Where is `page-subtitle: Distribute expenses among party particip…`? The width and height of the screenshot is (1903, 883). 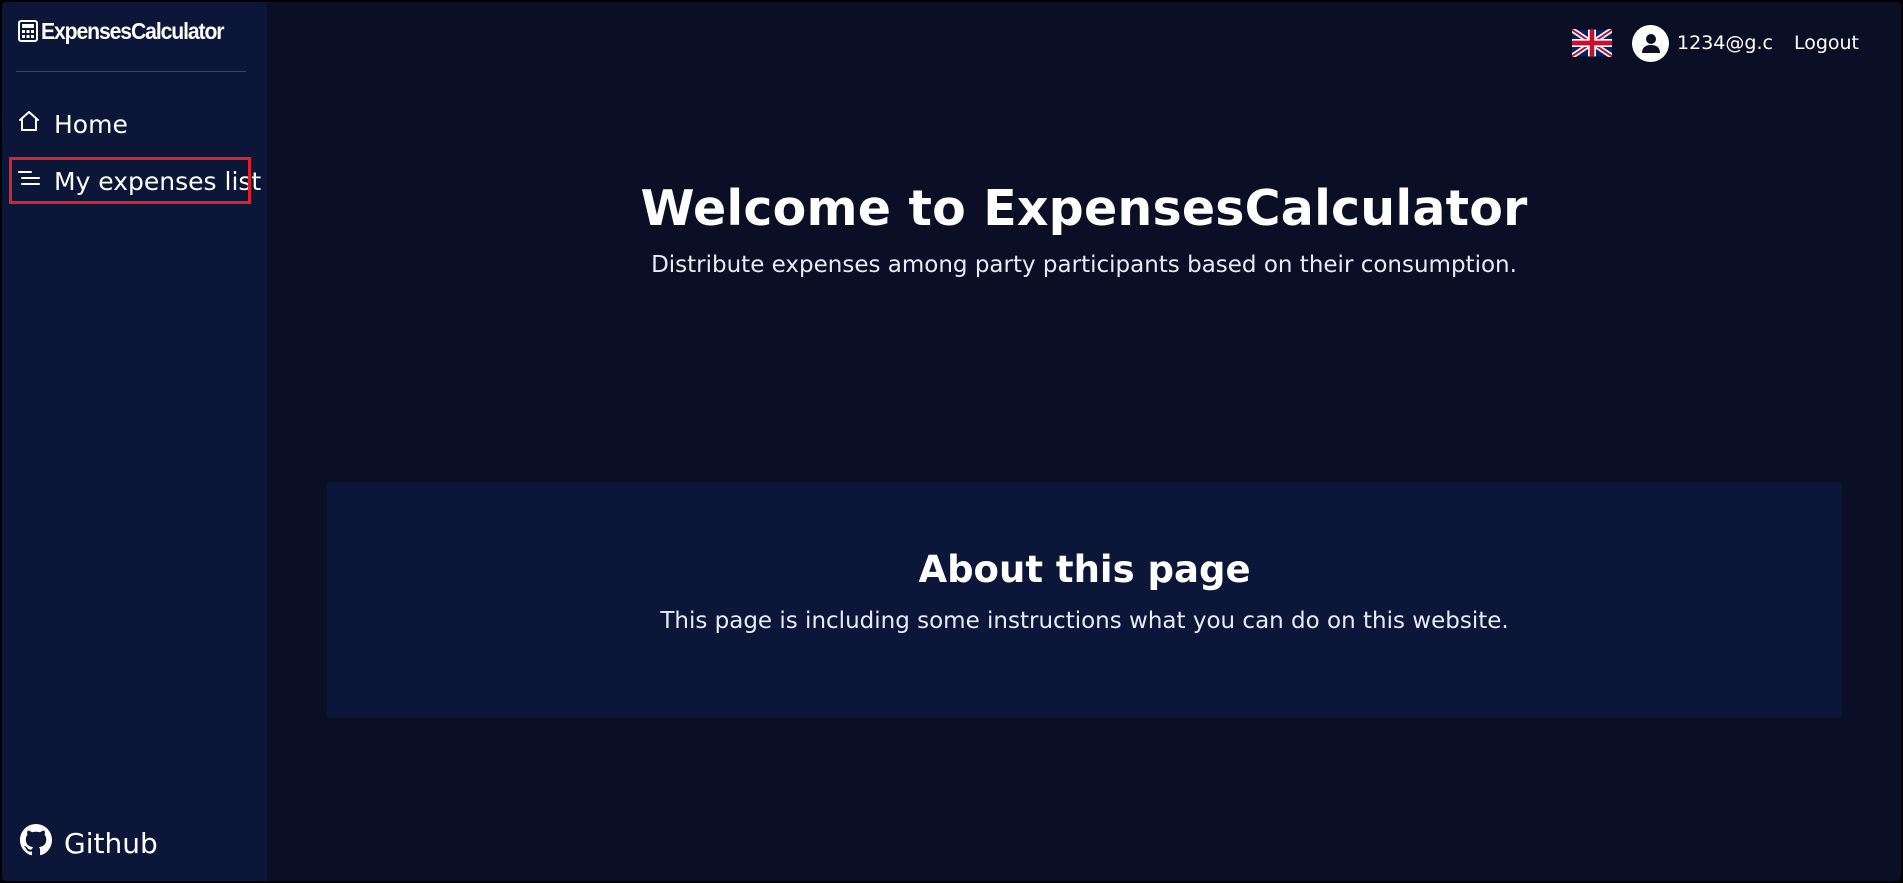
page-subtitle: Distribute expenses among party particip… is located at coordinates (1084, 265).